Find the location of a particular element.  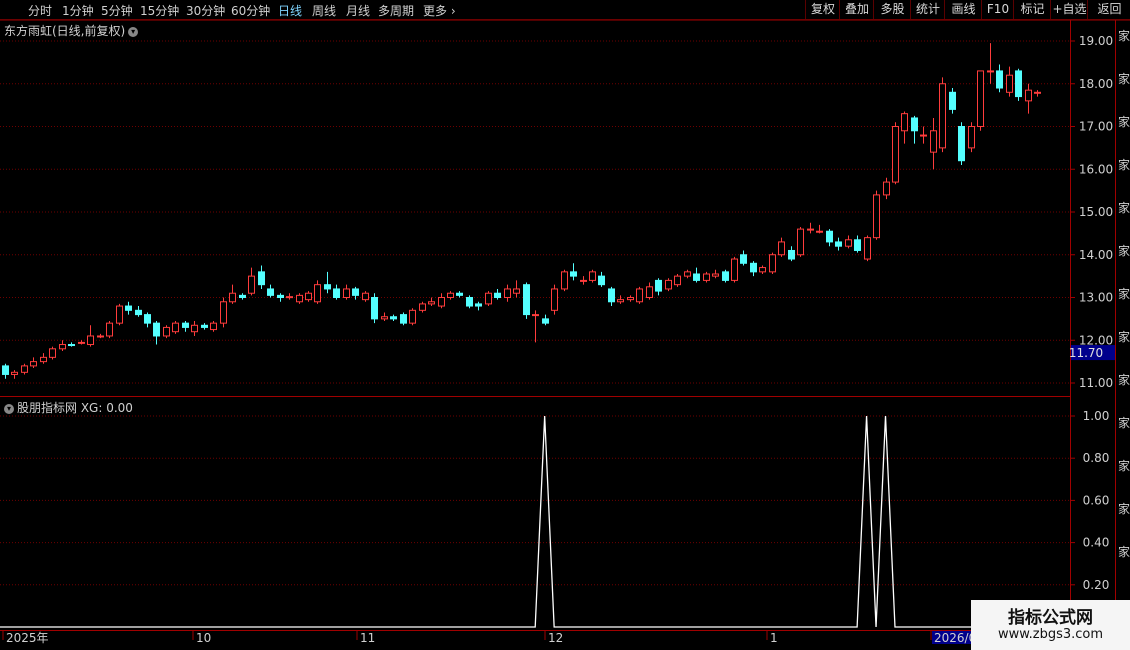

period-1: 1分钟 is located at coordinates (78, 10).